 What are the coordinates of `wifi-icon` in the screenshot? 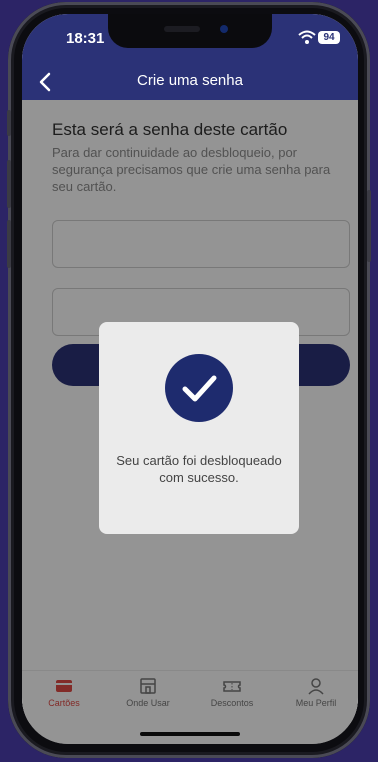 It's located at (307, 37).